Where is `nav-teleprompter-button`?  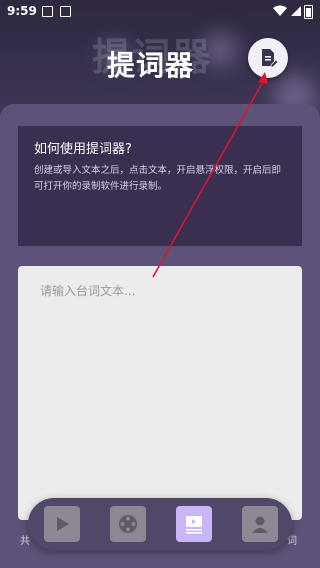
nav-teleprompter-button is located at coordinates (194, 524).